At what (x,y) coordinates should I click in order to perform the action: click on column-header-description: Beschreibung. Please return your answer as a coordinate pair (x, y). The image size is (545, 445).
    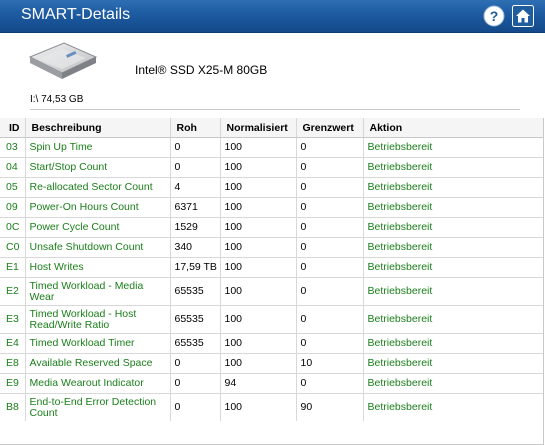
    Looking at the image, I should click on (97, 128).